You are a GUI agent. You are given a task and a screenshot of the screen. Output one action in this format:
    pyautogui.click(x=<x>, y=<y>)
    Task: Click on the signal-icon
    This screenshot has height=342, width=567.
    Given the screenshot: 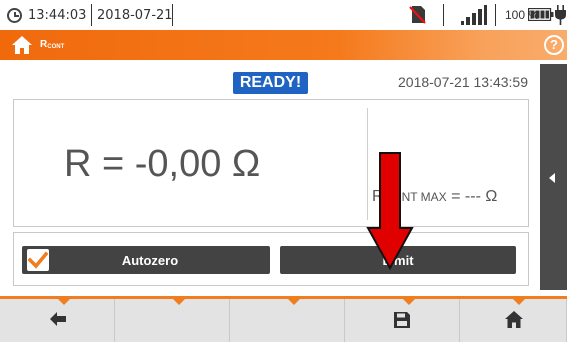 What is the action you would take?
    pyautogui.click(x=474, y=15)
    